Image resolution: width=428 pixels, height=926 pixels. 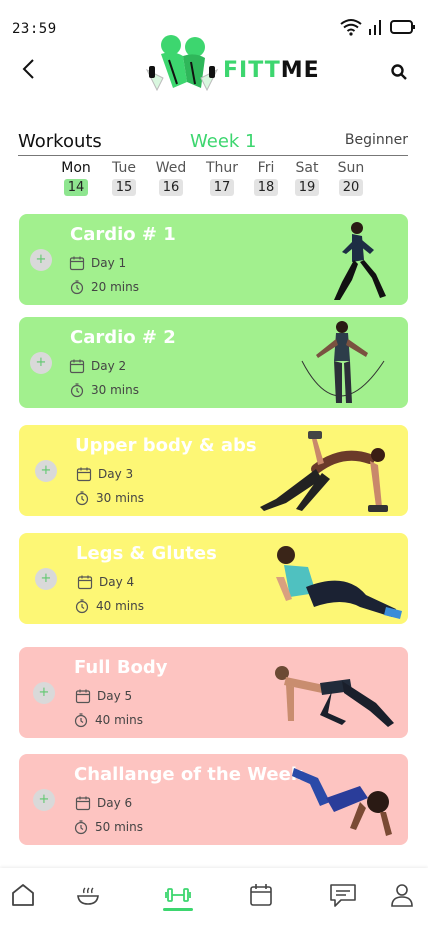 What do you see at coordinates (171, 187) in the screenshot?
I see `day-date: 16` at bounding box center [171, 187].